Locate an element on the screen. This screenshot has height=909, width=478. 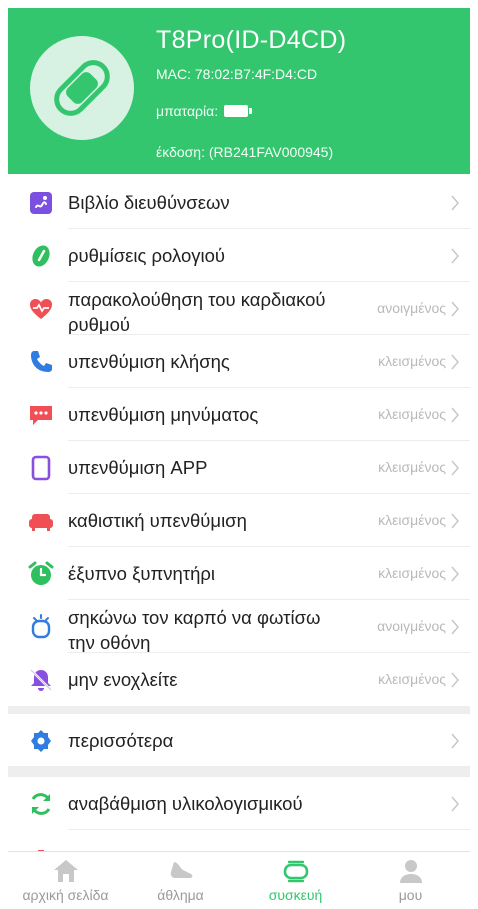
menu-label: υπενθύμιση μηνύματος is located at coordinates (163, 414).